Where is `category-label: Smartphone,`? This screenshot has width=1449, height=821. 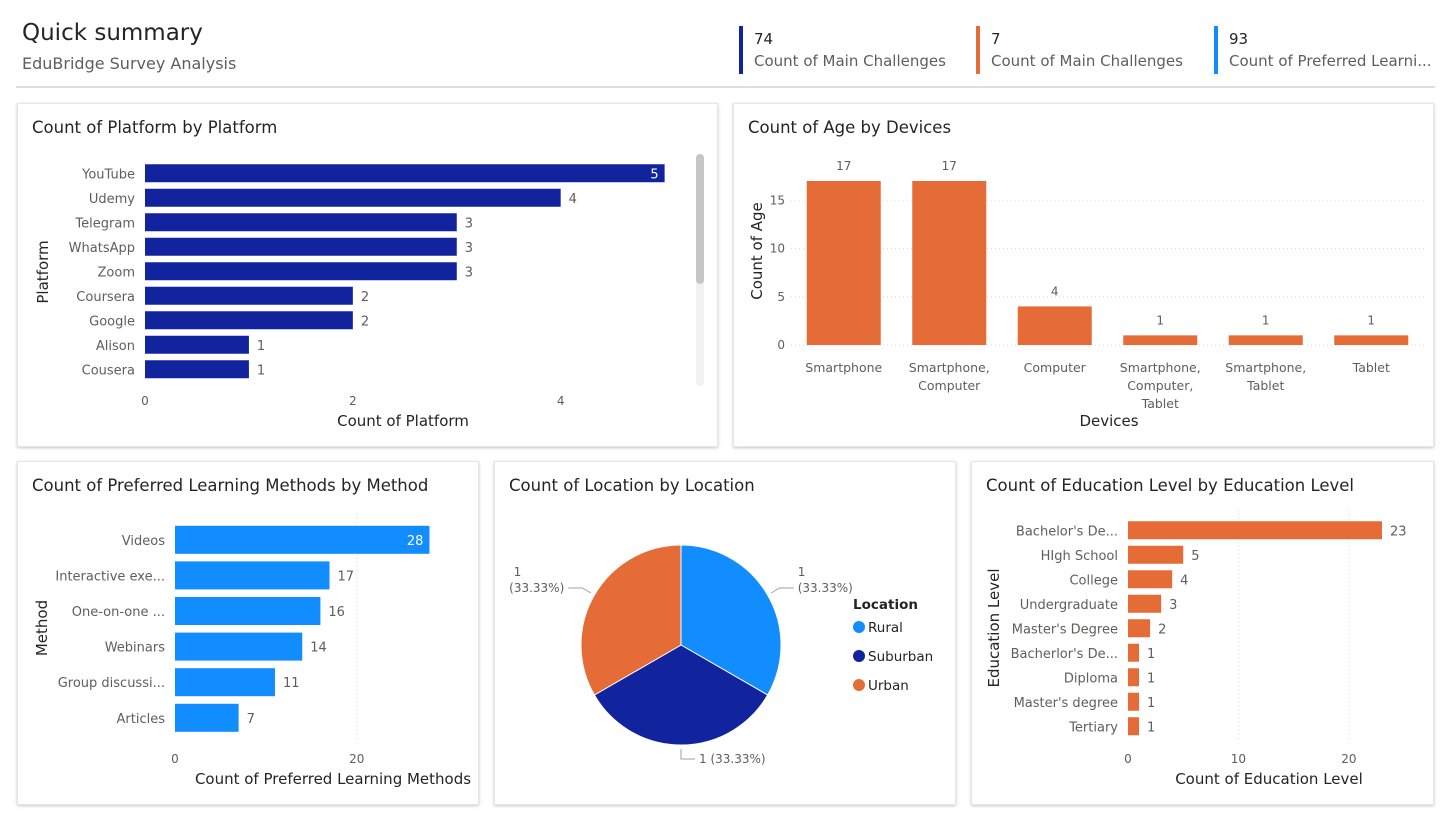 category-label: Smartphone, is located at coordinates (949, 367).